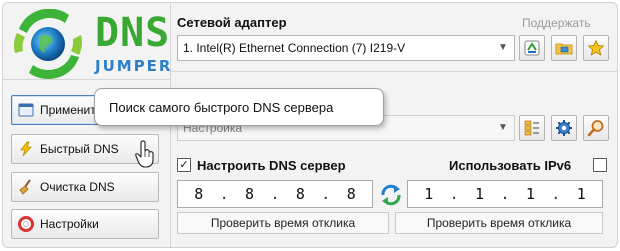 The width and height of the screenshot is (620, 251). What do you see at coordinates (530, 194) in the screenshot?
I see `secondary-dns-octet-3: 1` at bounding box center [530, 194].